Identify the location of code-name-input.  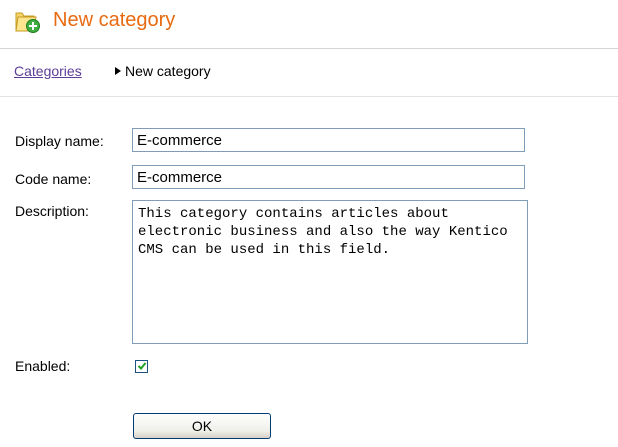
(328, 177).